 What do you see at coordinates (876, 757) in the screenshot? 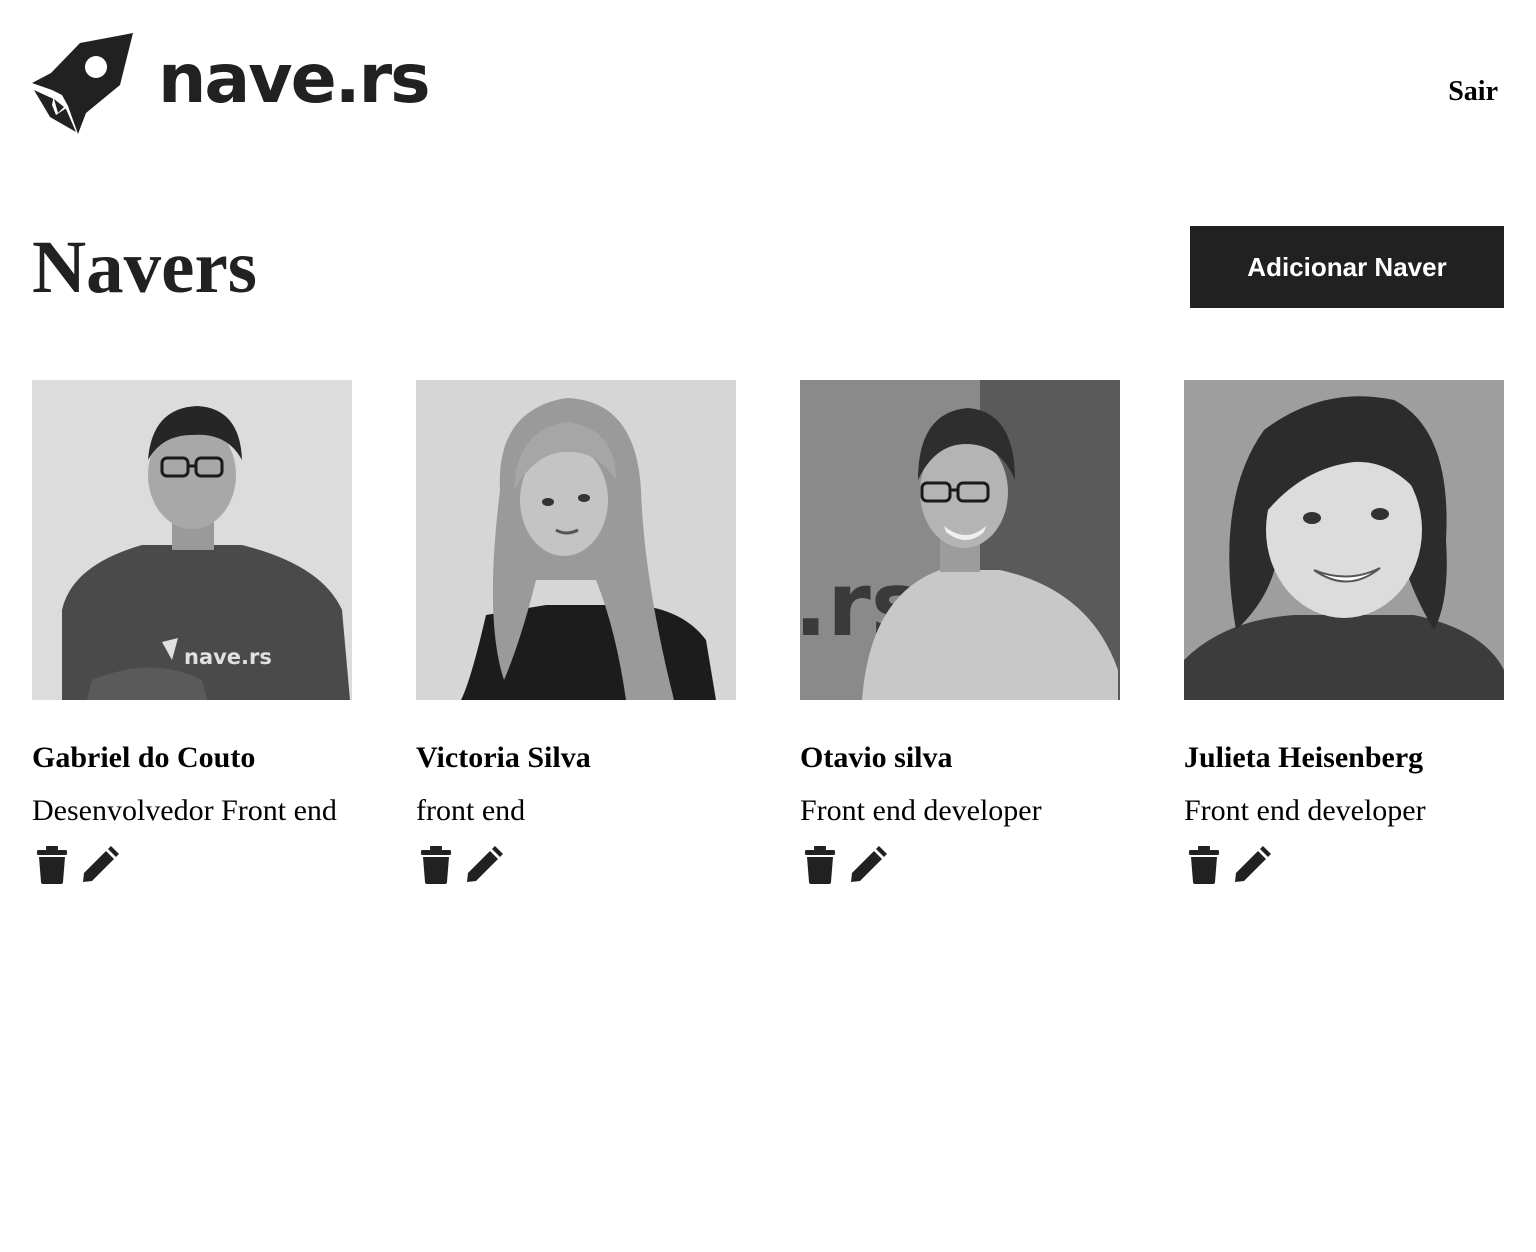
I see `naver-name: Otavio silva` at bounding box center [876, 757].